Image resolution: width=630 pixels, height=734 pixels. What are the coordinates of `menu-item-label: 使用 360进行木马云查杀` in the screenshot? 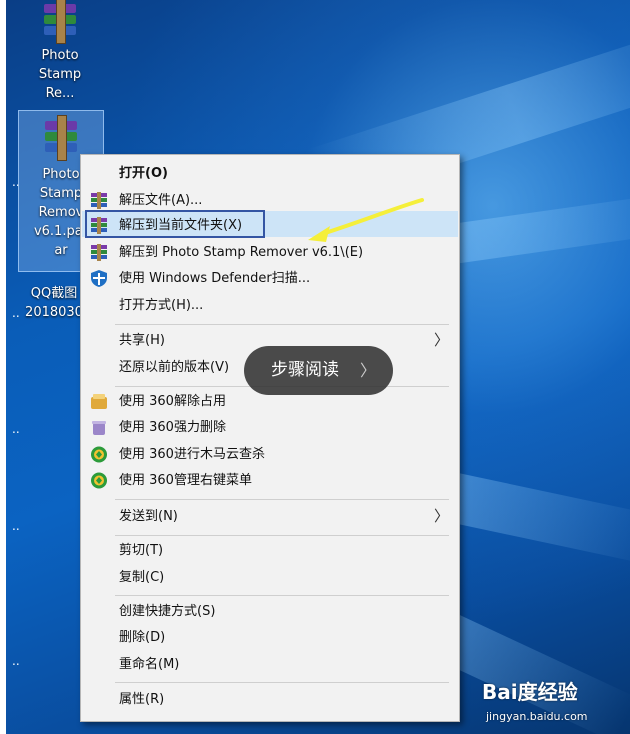 It's located at (192, 454).